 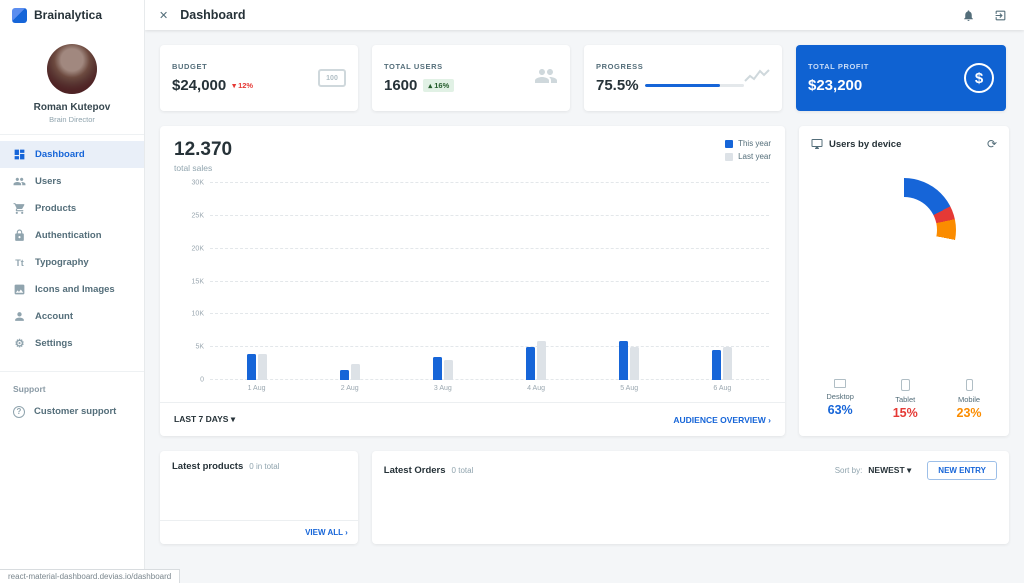 I want to click on sort-by-label: Sort by:, so click(x=848, y=470).